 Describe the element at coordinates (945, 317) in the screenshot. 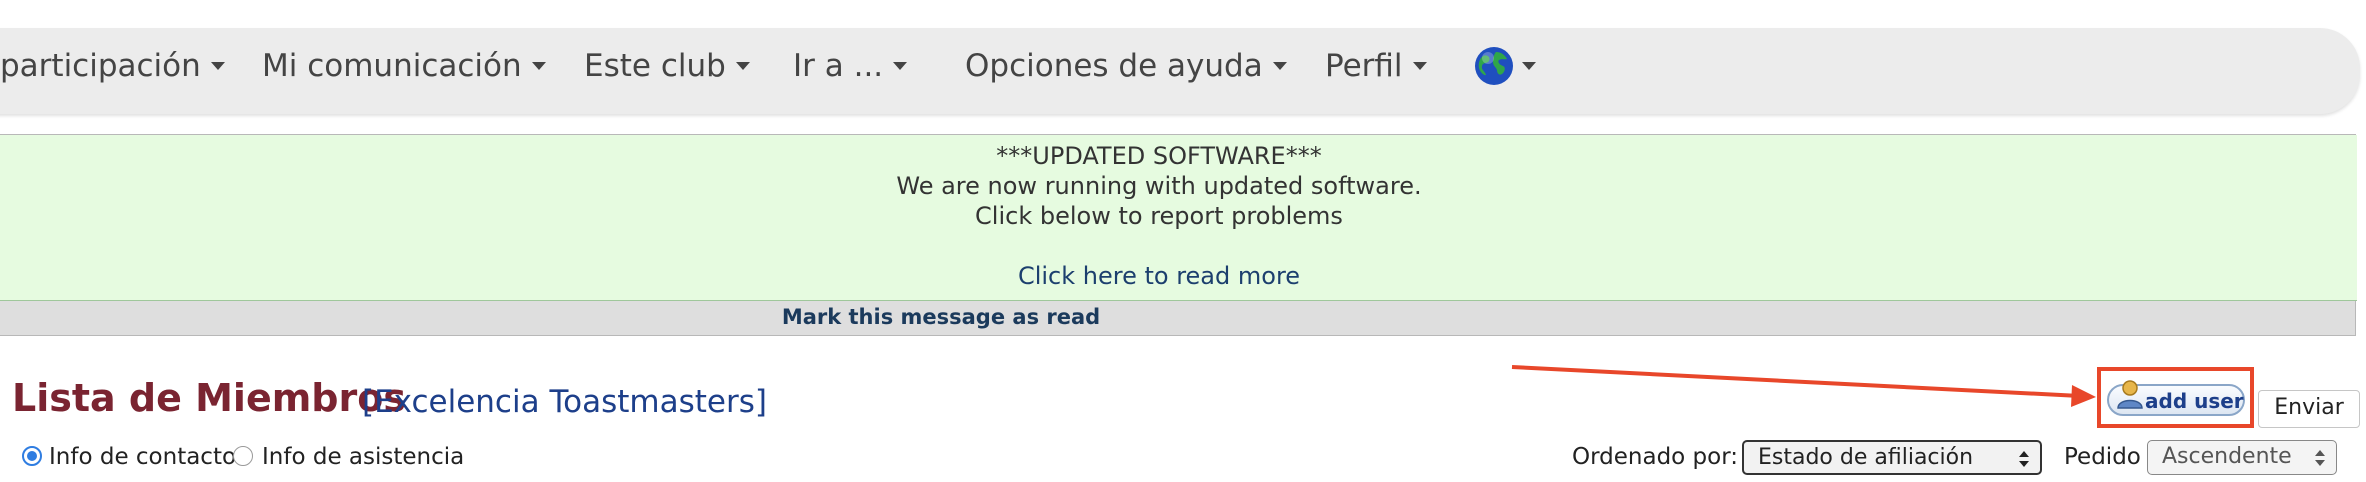

I see `mark-as-read-link: Mark this message as read` at that location.